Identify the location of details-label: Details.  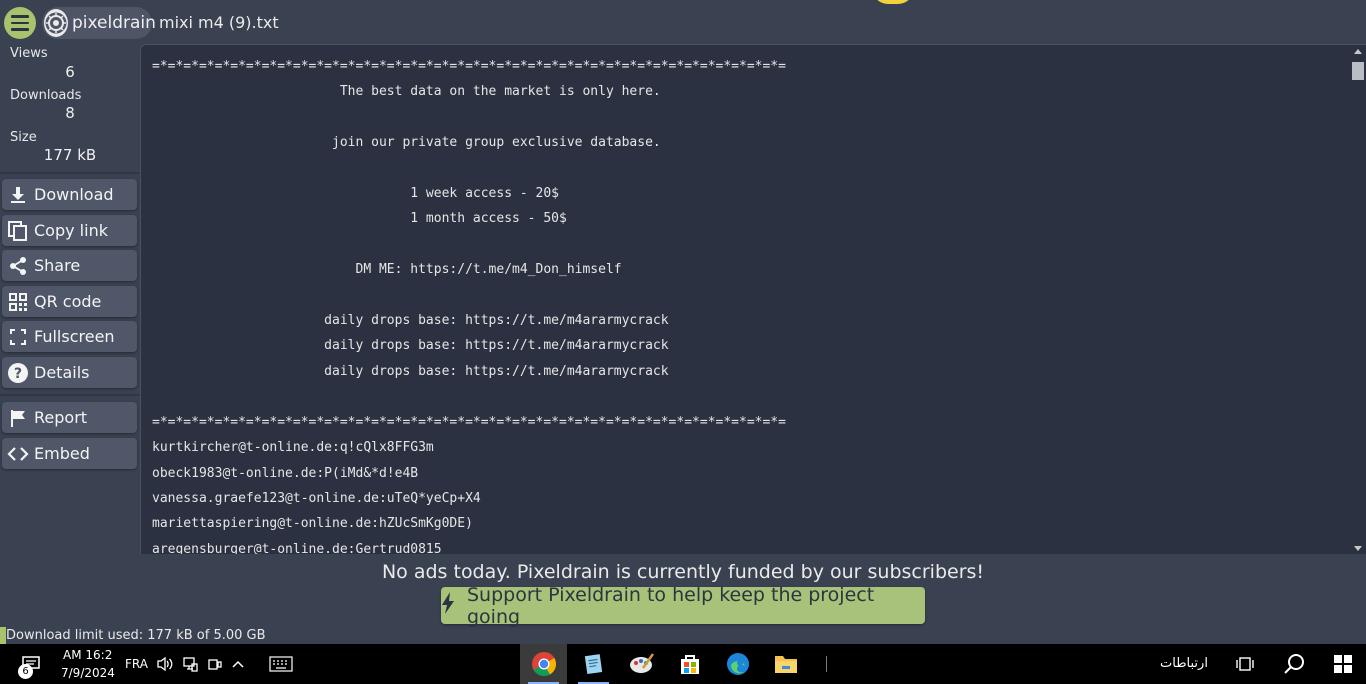
(62, 372).